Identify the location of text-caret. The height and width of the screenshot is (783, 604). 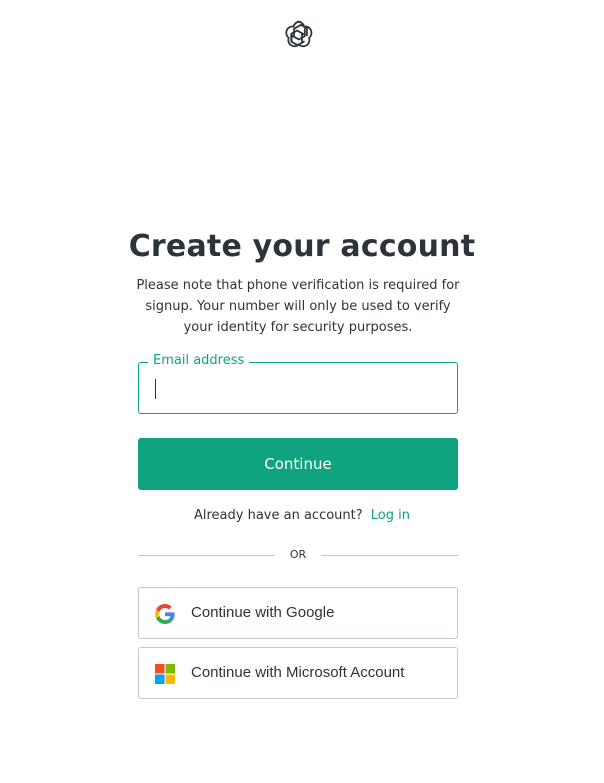
(155, 389).